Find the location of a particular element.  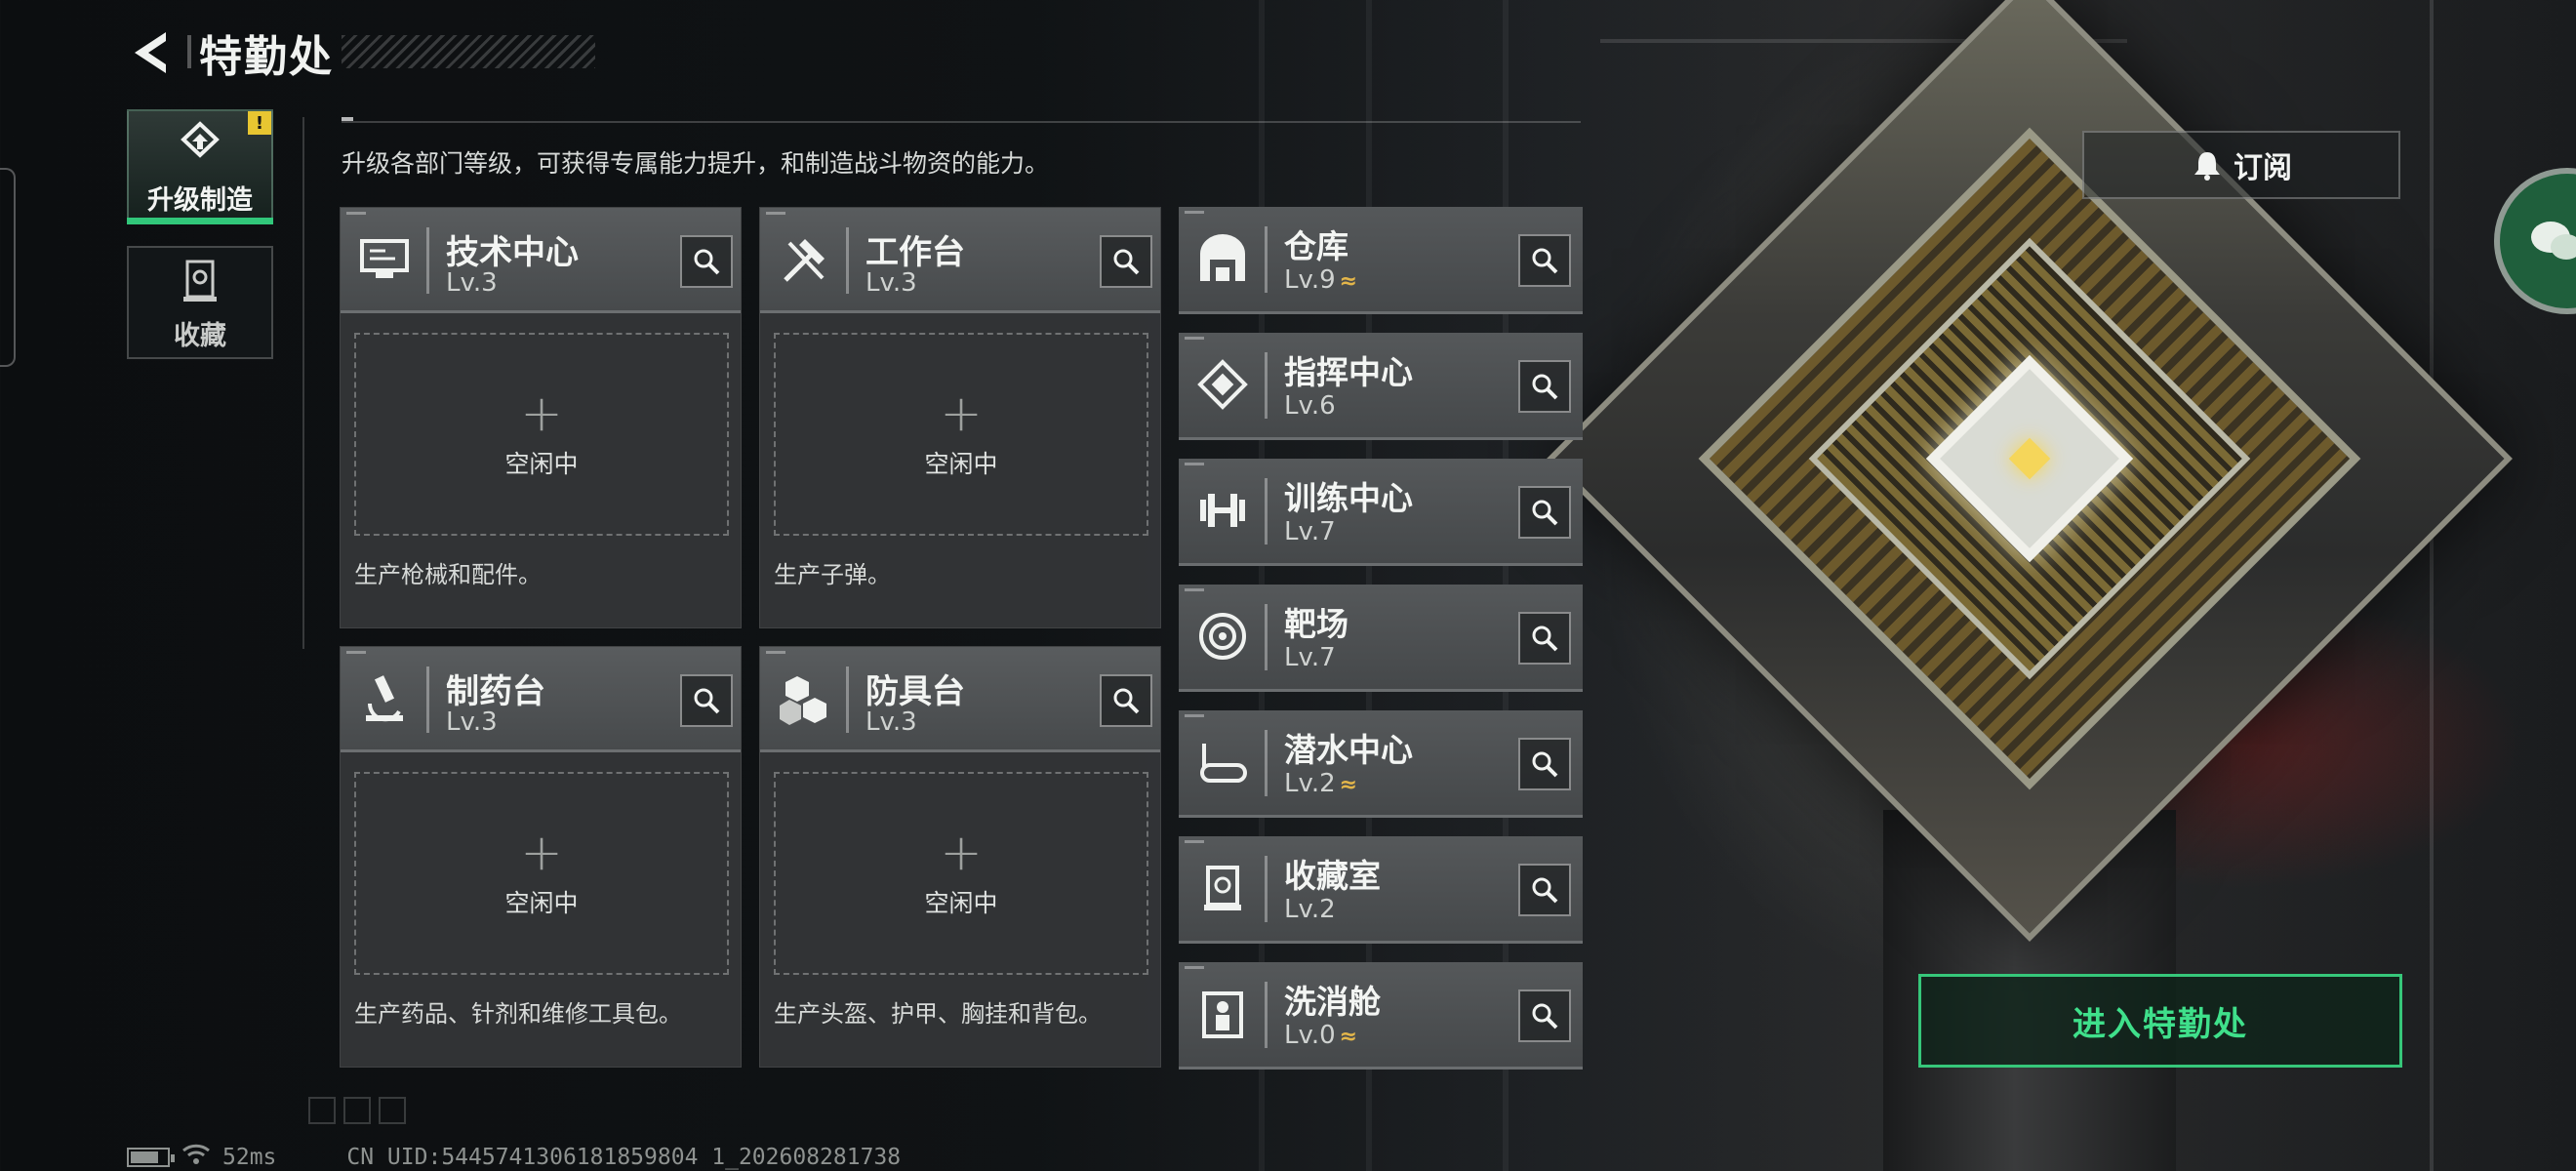

bell-icon is located at coordinates (2207, 166).